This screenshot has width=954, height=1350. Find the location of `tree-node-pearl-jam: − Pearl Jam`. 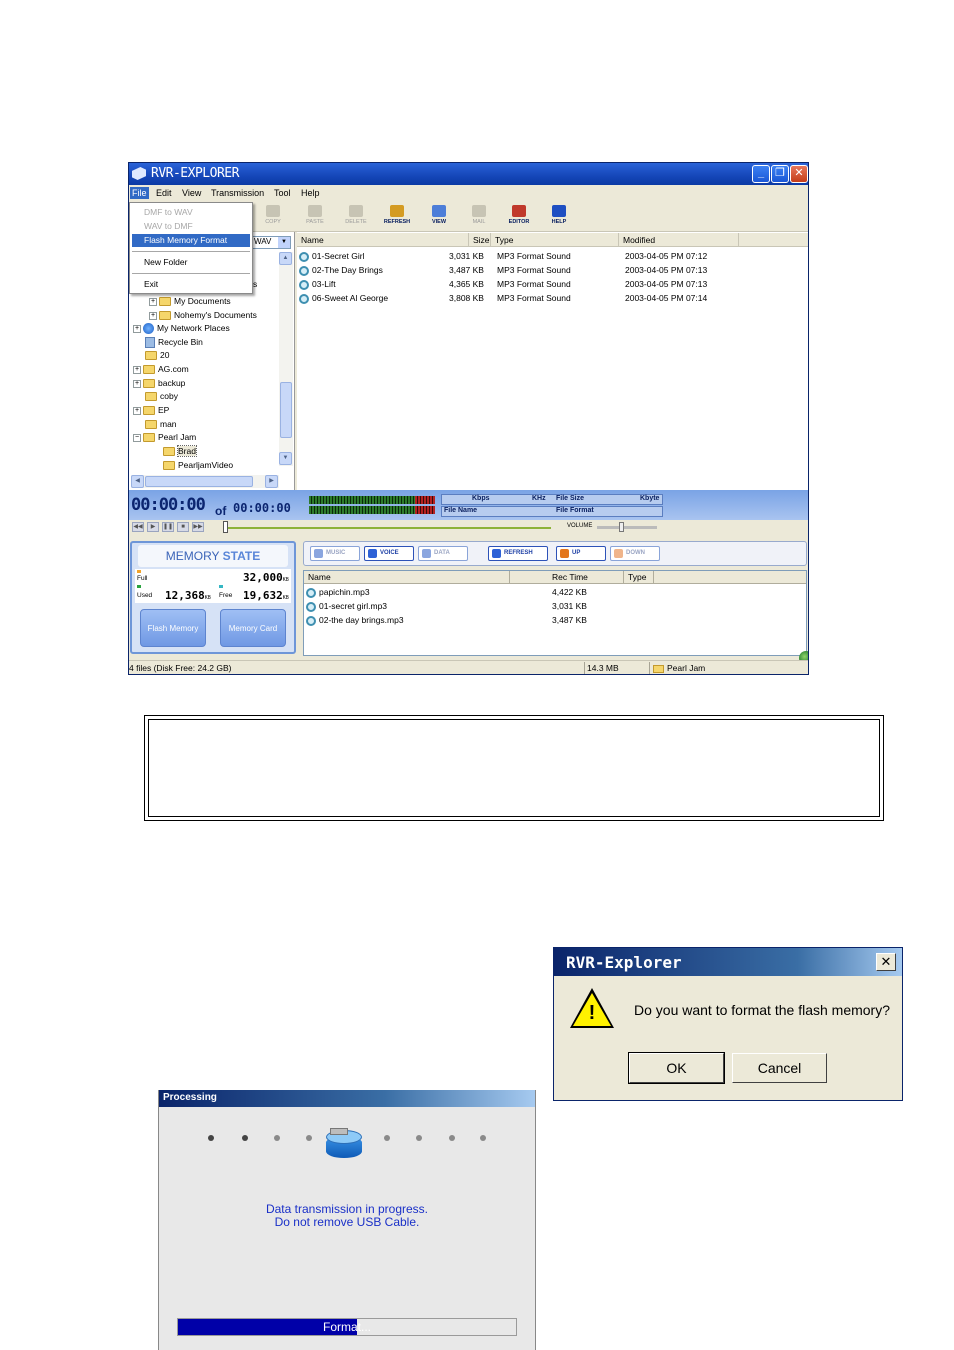

tree-node-pearl-jam: − Pearl Jam is located at coordinates (164, 437).